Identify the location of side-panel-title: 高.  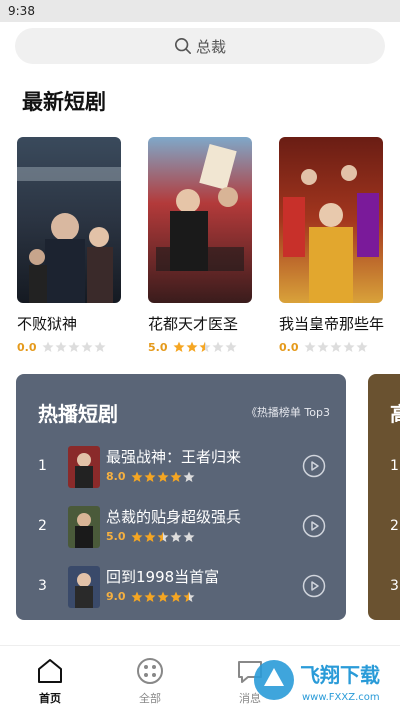
(395, 412).